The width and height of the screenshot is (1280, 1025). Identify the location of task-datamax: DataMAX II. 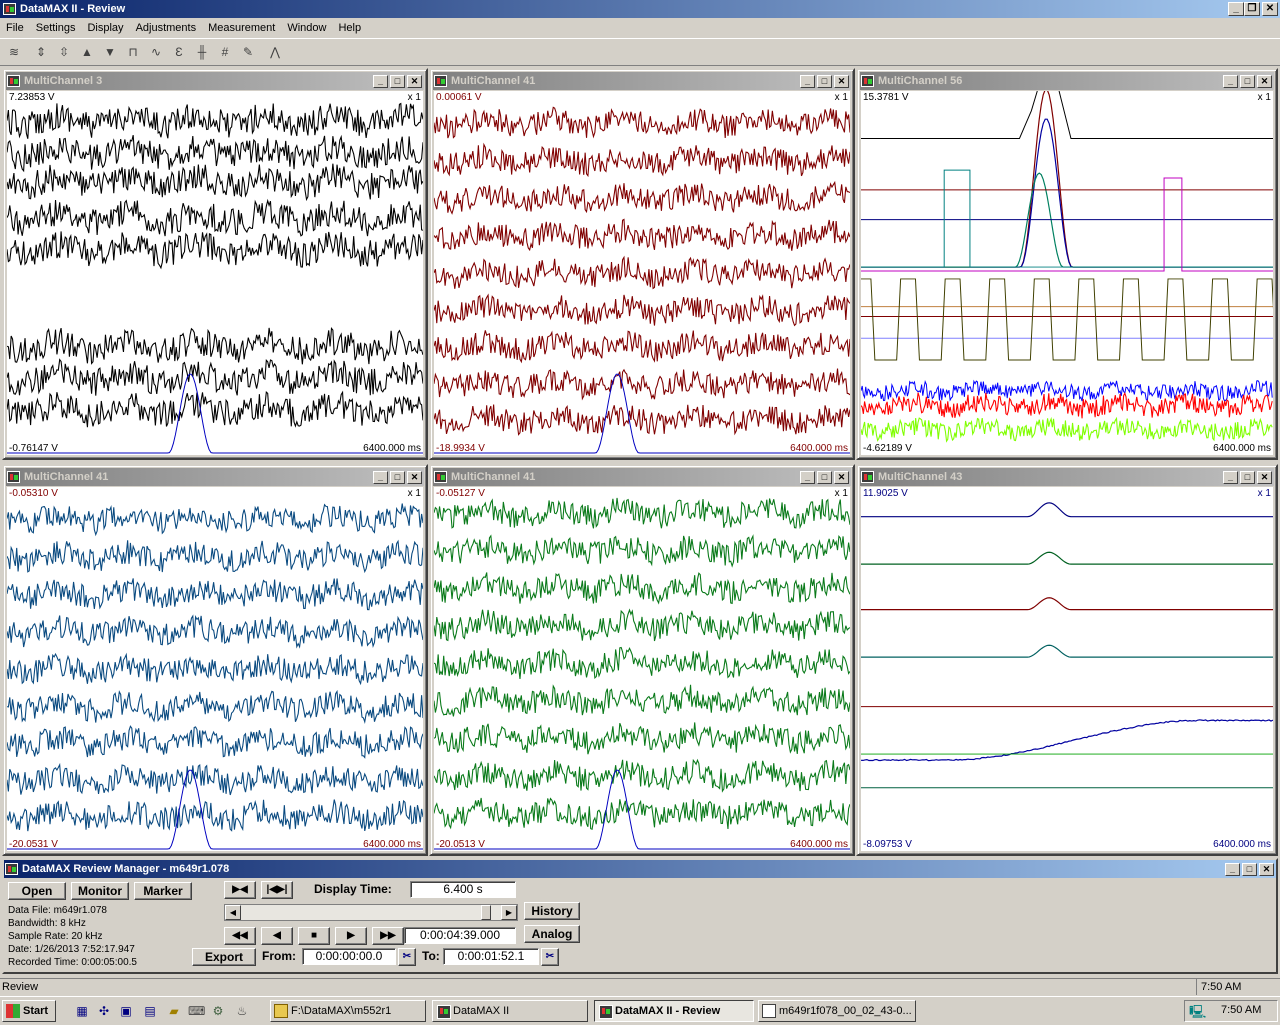
(510, 1011).